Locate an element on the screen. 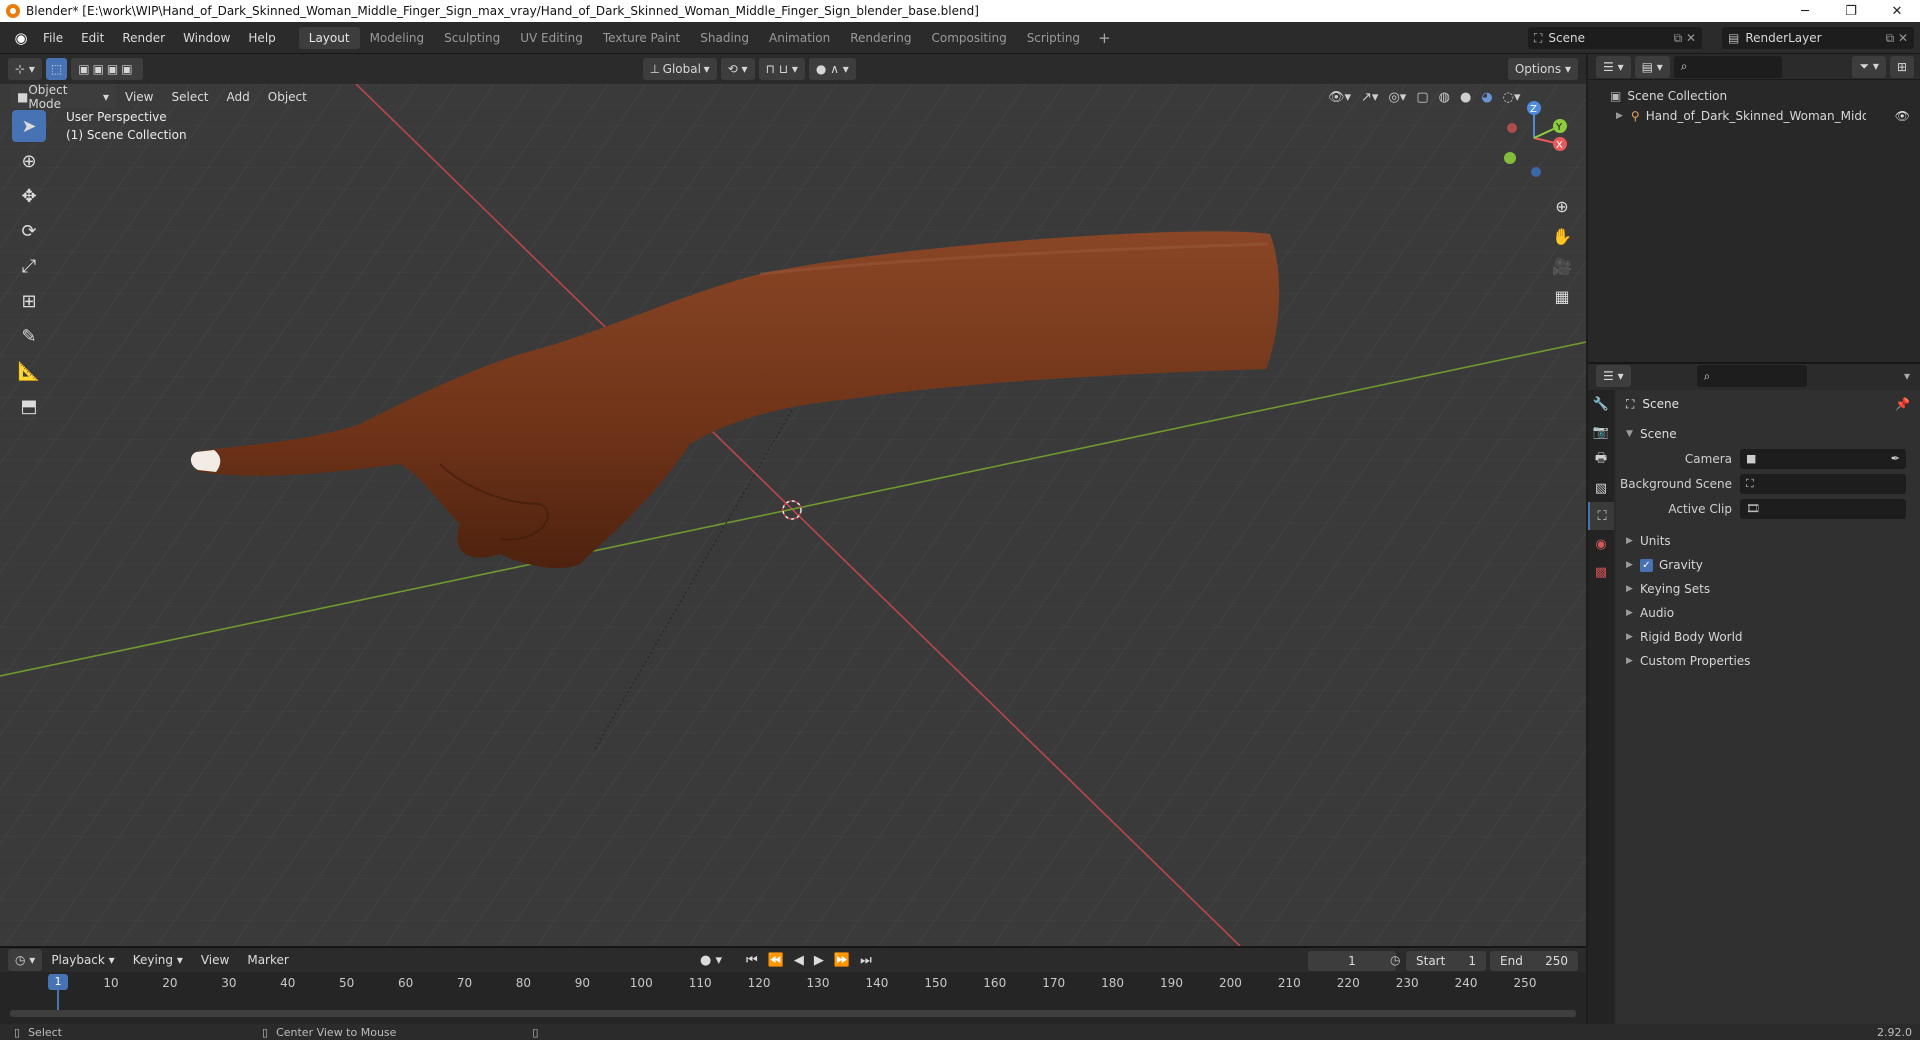 The image size is (1920, 1040). new-collection-icon: ⊞ is located at coordinates (1901, 66).